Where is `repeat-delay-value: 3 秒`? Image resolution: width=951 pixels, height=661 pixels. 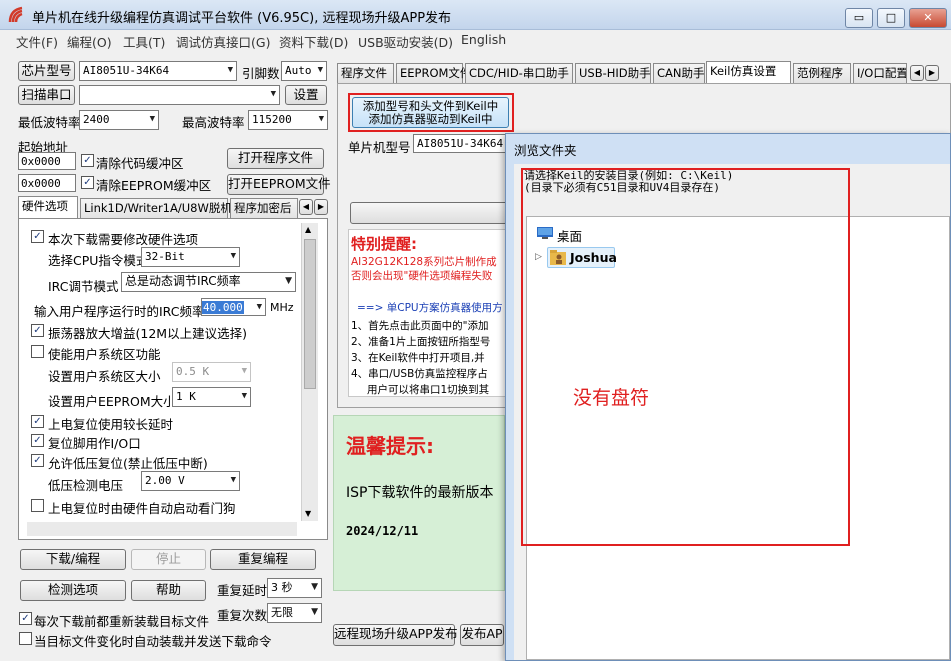 repeat-delay-value: 3 秒 is located at coordinates (282, 587).